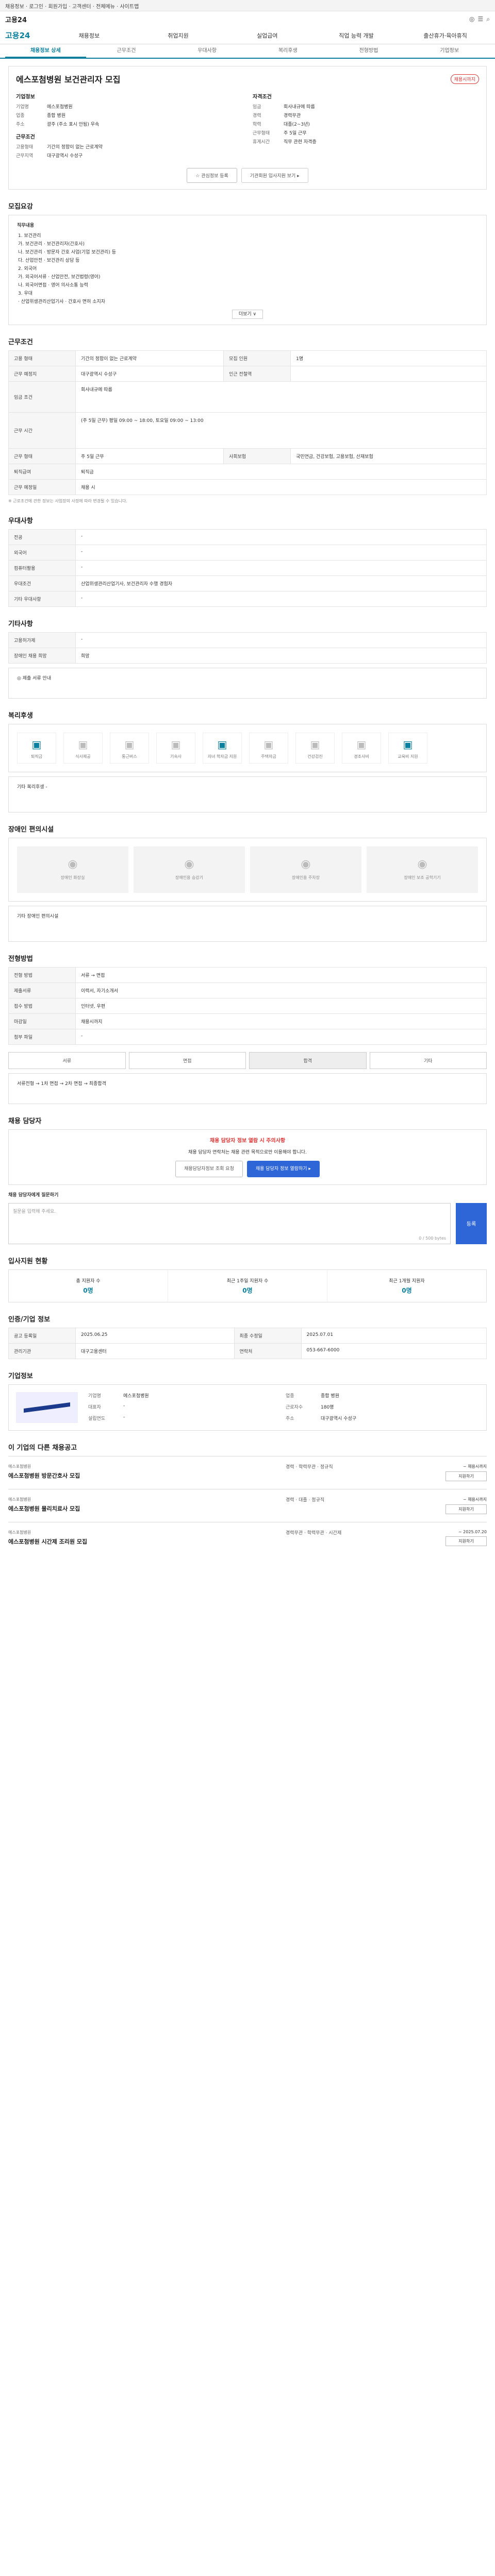 The image size is (495, 2576). Describe the element at coordinates (17, 35) in the screenshot. I see `nav-home: 고용24` at that location.